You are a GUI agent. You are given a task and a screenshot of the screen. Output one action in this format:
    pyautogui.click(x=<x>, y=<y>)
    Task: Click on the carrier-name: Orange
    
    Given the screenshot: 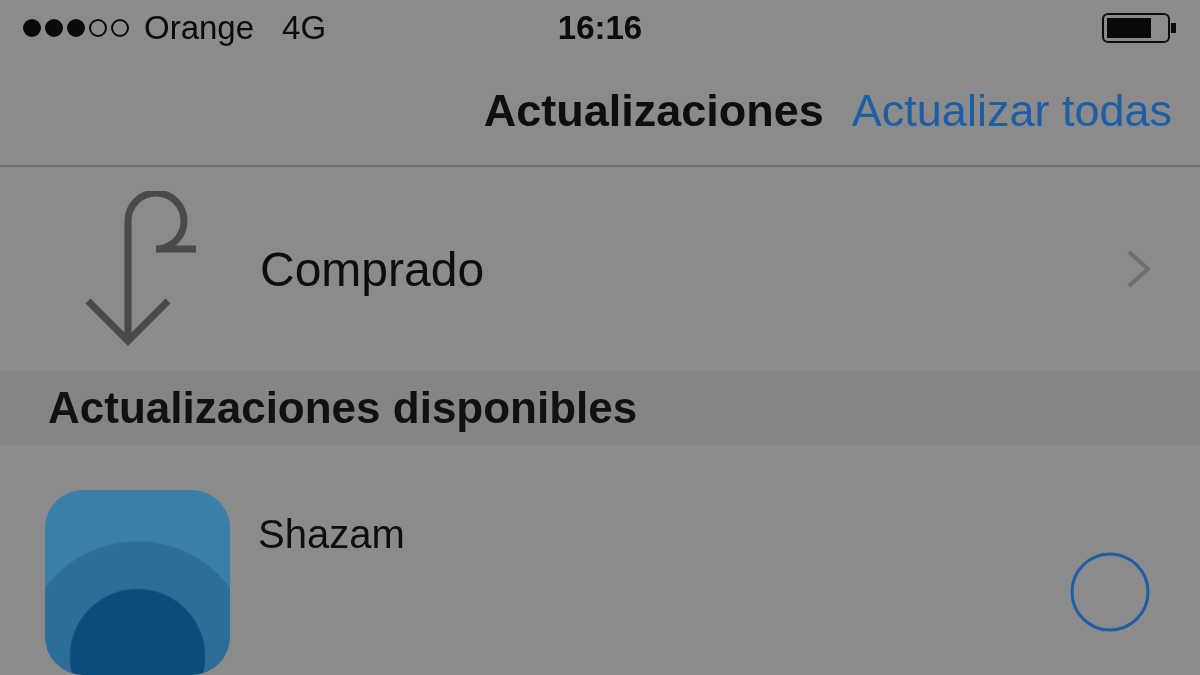 What is the action you would take?
    pyautogui.click(x=199, y=28)
    